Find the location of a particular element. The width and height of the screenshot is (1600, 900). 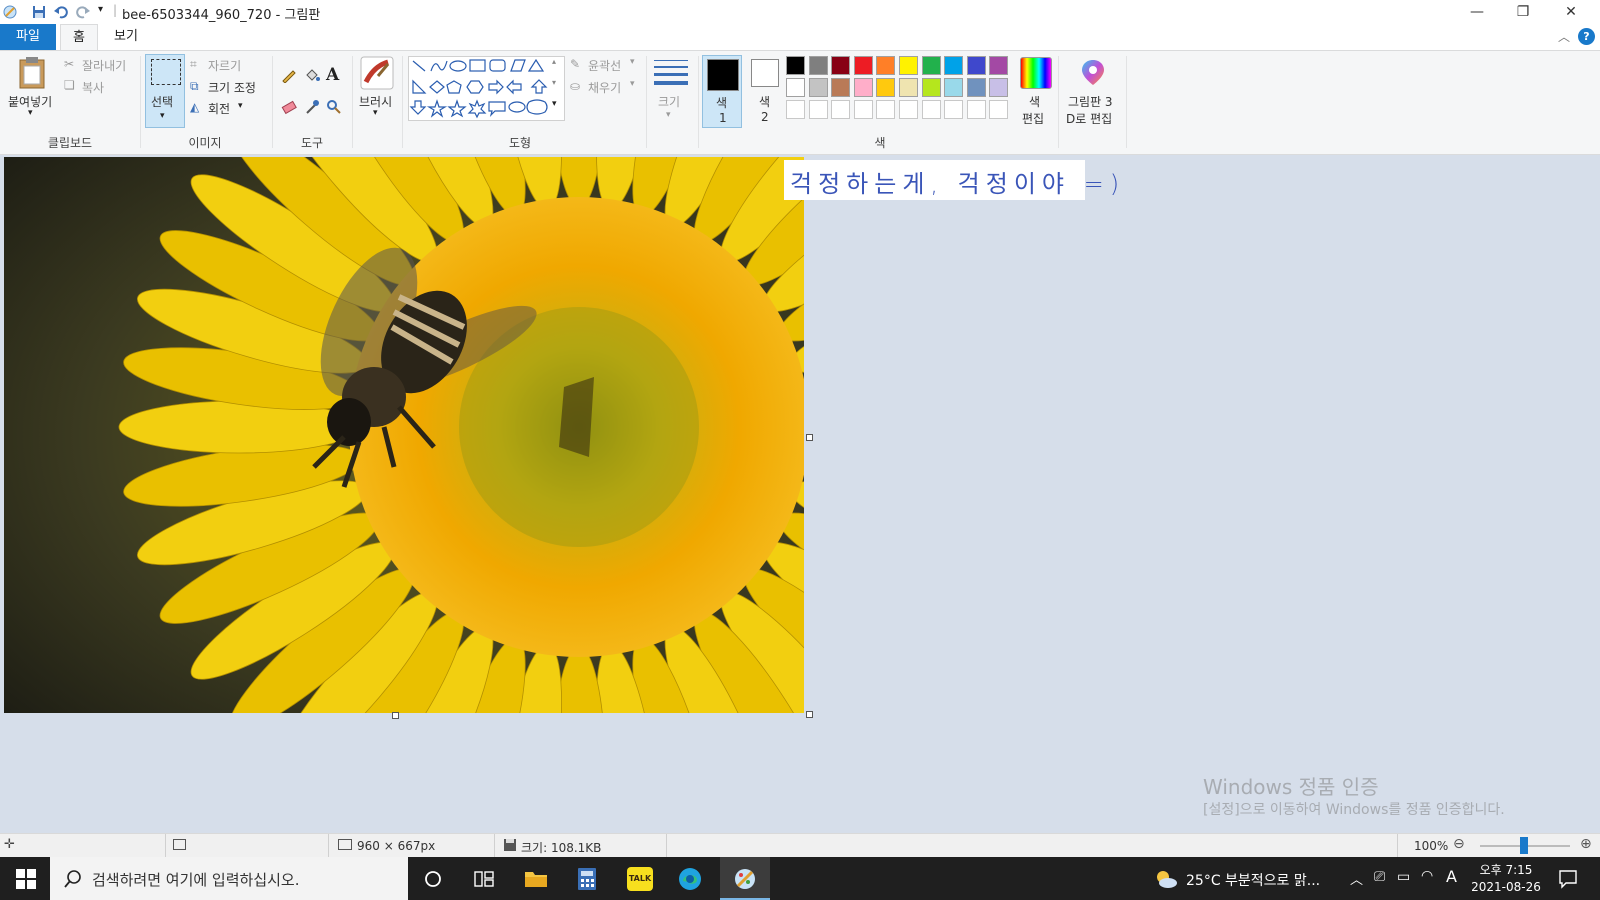

shapes-scroll-up-icon: ▴ is located at coordinates (554, 61).